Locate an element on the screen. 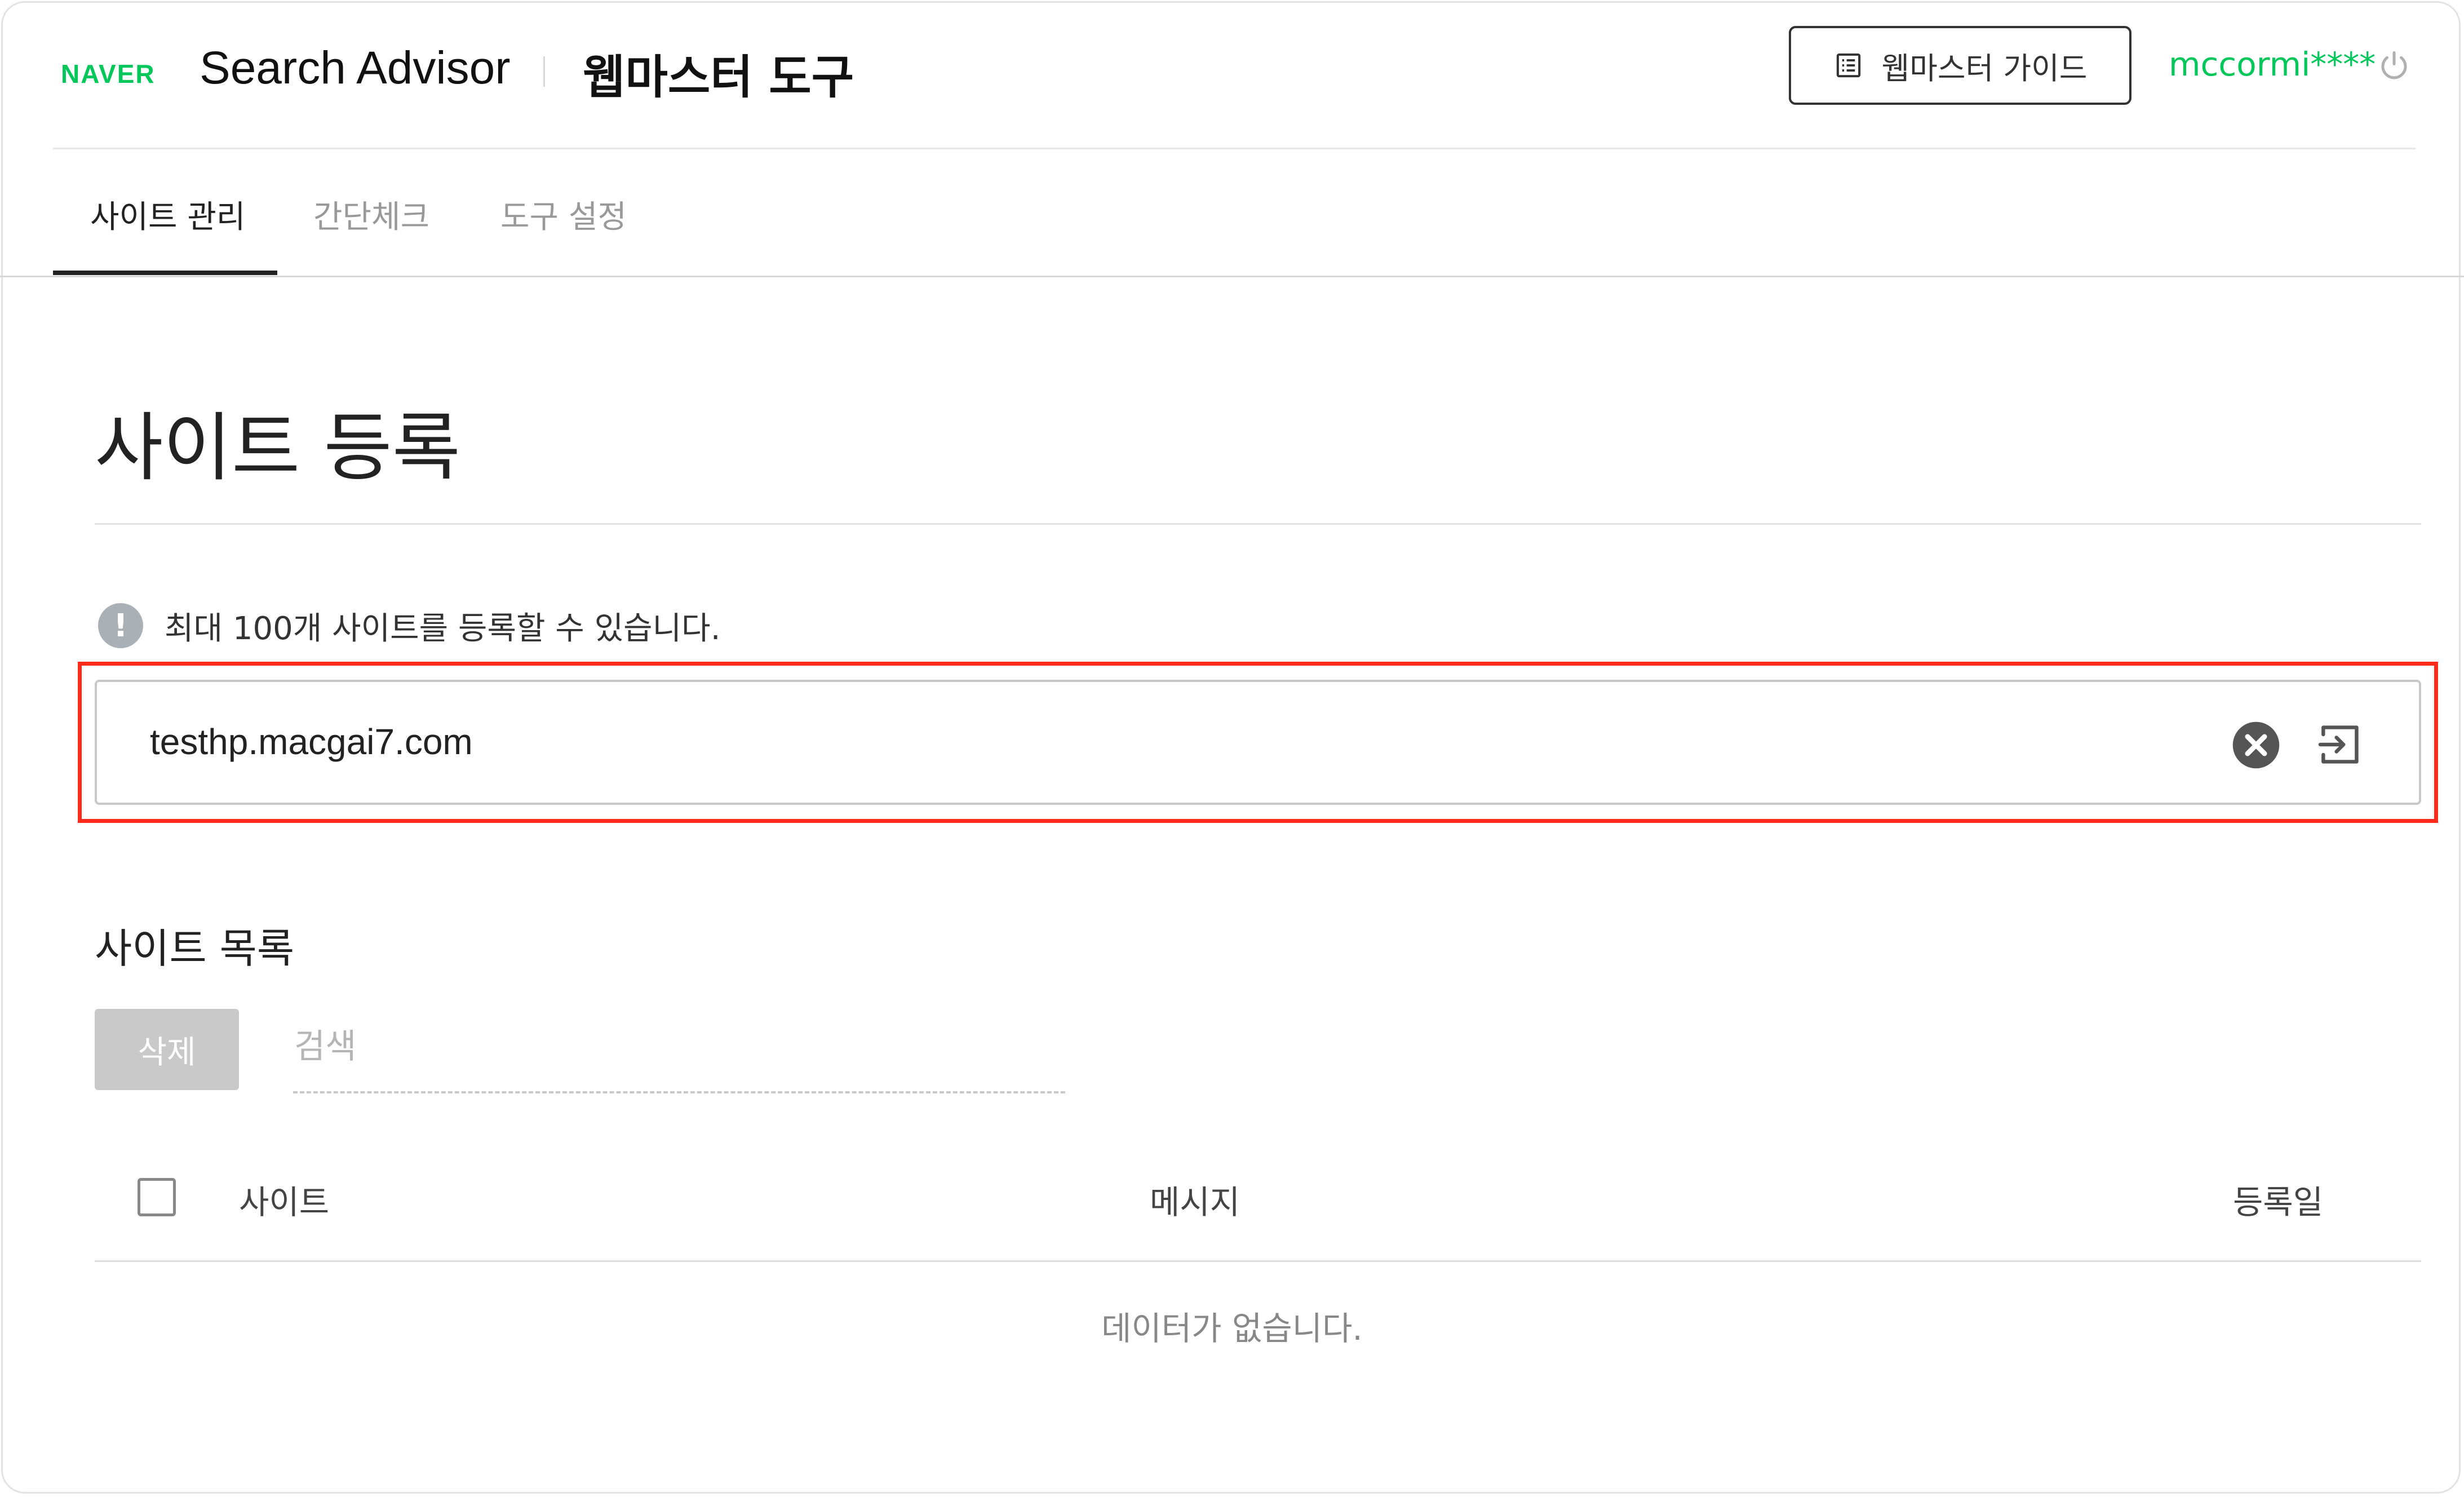 This screenshot has width=2464, height=1497. header-divider is located at coordinates (1234, 148).